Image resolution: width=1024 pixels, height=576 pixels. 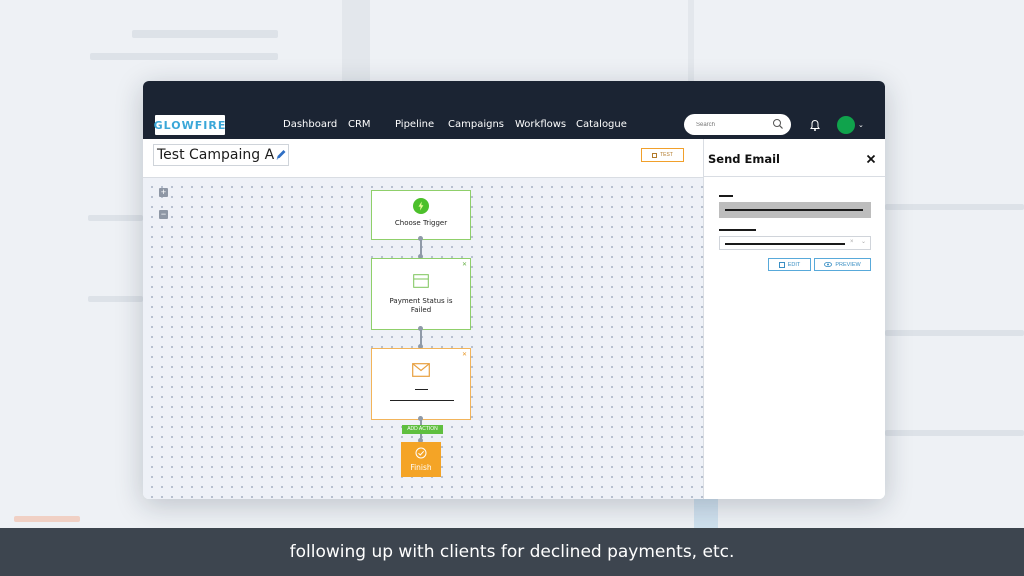 I want to click on action-subtitle-placeholder, so click(x=422, y=400).